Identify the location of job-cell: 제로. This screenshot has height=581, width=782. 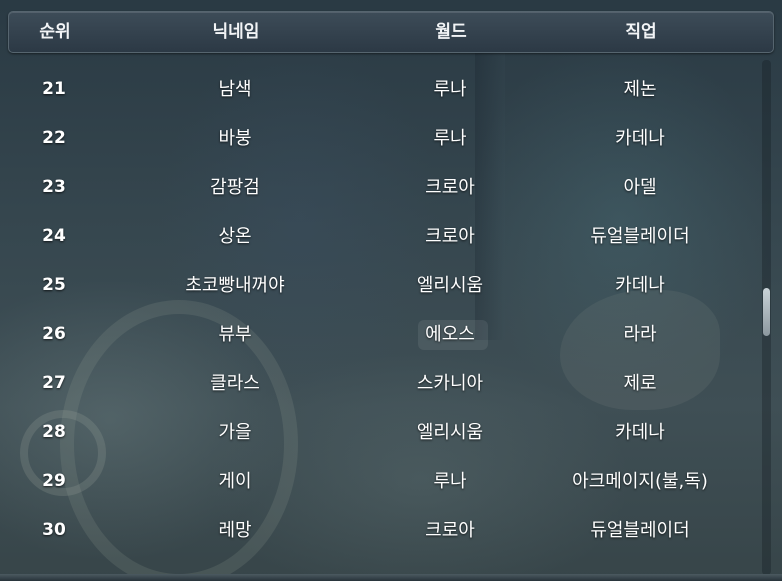
(640, 383).